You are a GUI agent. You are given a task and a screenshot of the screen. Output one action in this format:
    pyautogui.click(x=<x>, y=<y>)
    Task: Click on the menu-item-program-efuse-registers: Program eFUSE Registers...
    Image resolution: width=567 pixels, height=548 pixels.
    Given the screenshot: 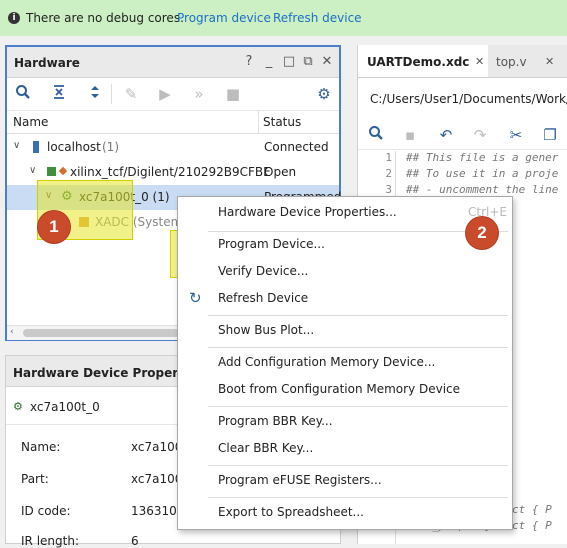 What is the action you would take?
    pyautogui.click(x=345, y=481)
    